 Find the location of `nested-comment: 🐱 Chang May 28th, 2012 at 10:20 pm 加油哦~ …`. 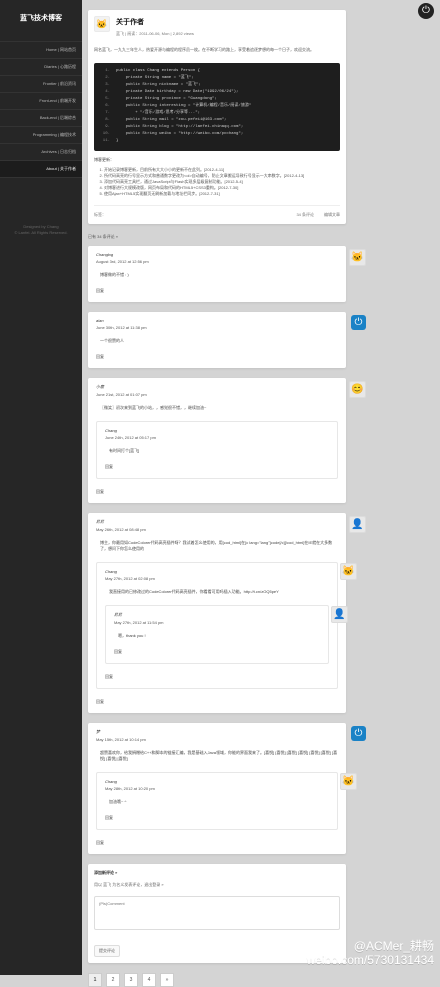

nested-comment: 🐱 Chang May 28th, 2012 at 10:20 pm 加油哦~ … is located at coordinates (226, 801).